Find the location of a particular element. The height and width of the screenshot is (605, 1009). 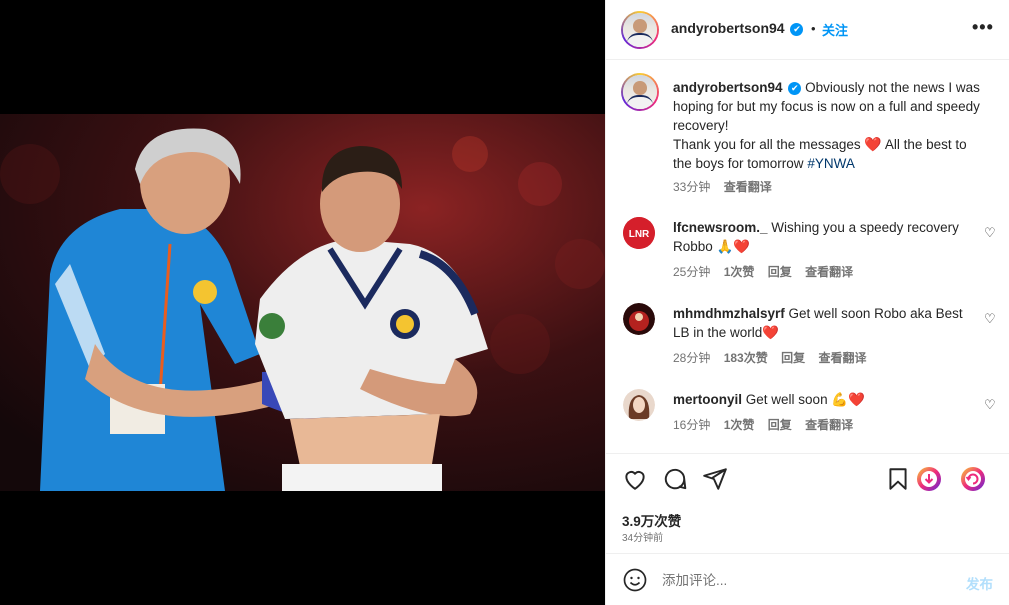

heart-icon is located at coordinates (635, 479).